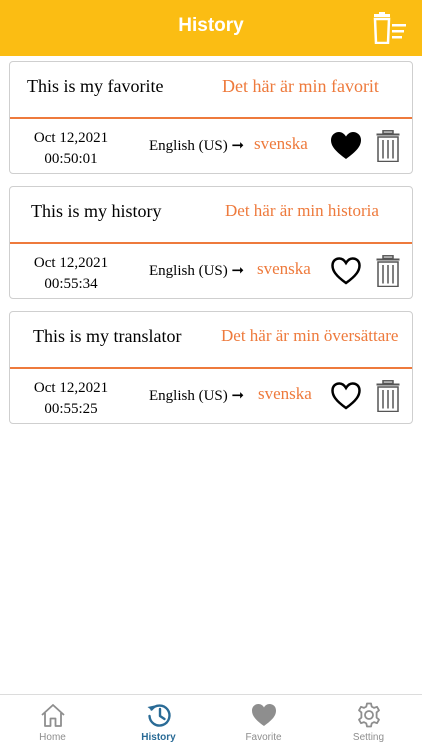  What do you see at coordinates (71, 284) in the screenshot?
I see `entry-time: 00:55:34` at bounding box center [71, 284].